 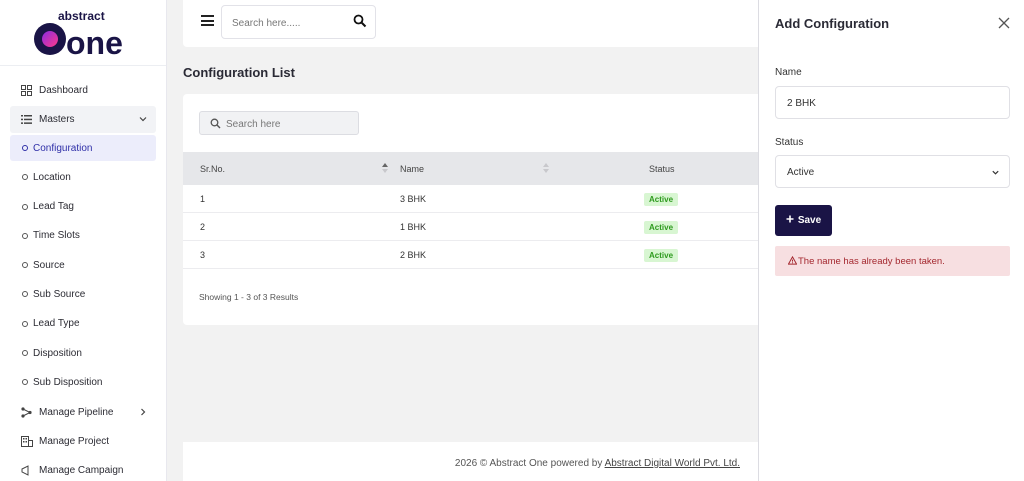 What do you see at coordinates (203, 227) in the screenshot?
I see `cell-srno: 2` at bounding box center [203, 227].